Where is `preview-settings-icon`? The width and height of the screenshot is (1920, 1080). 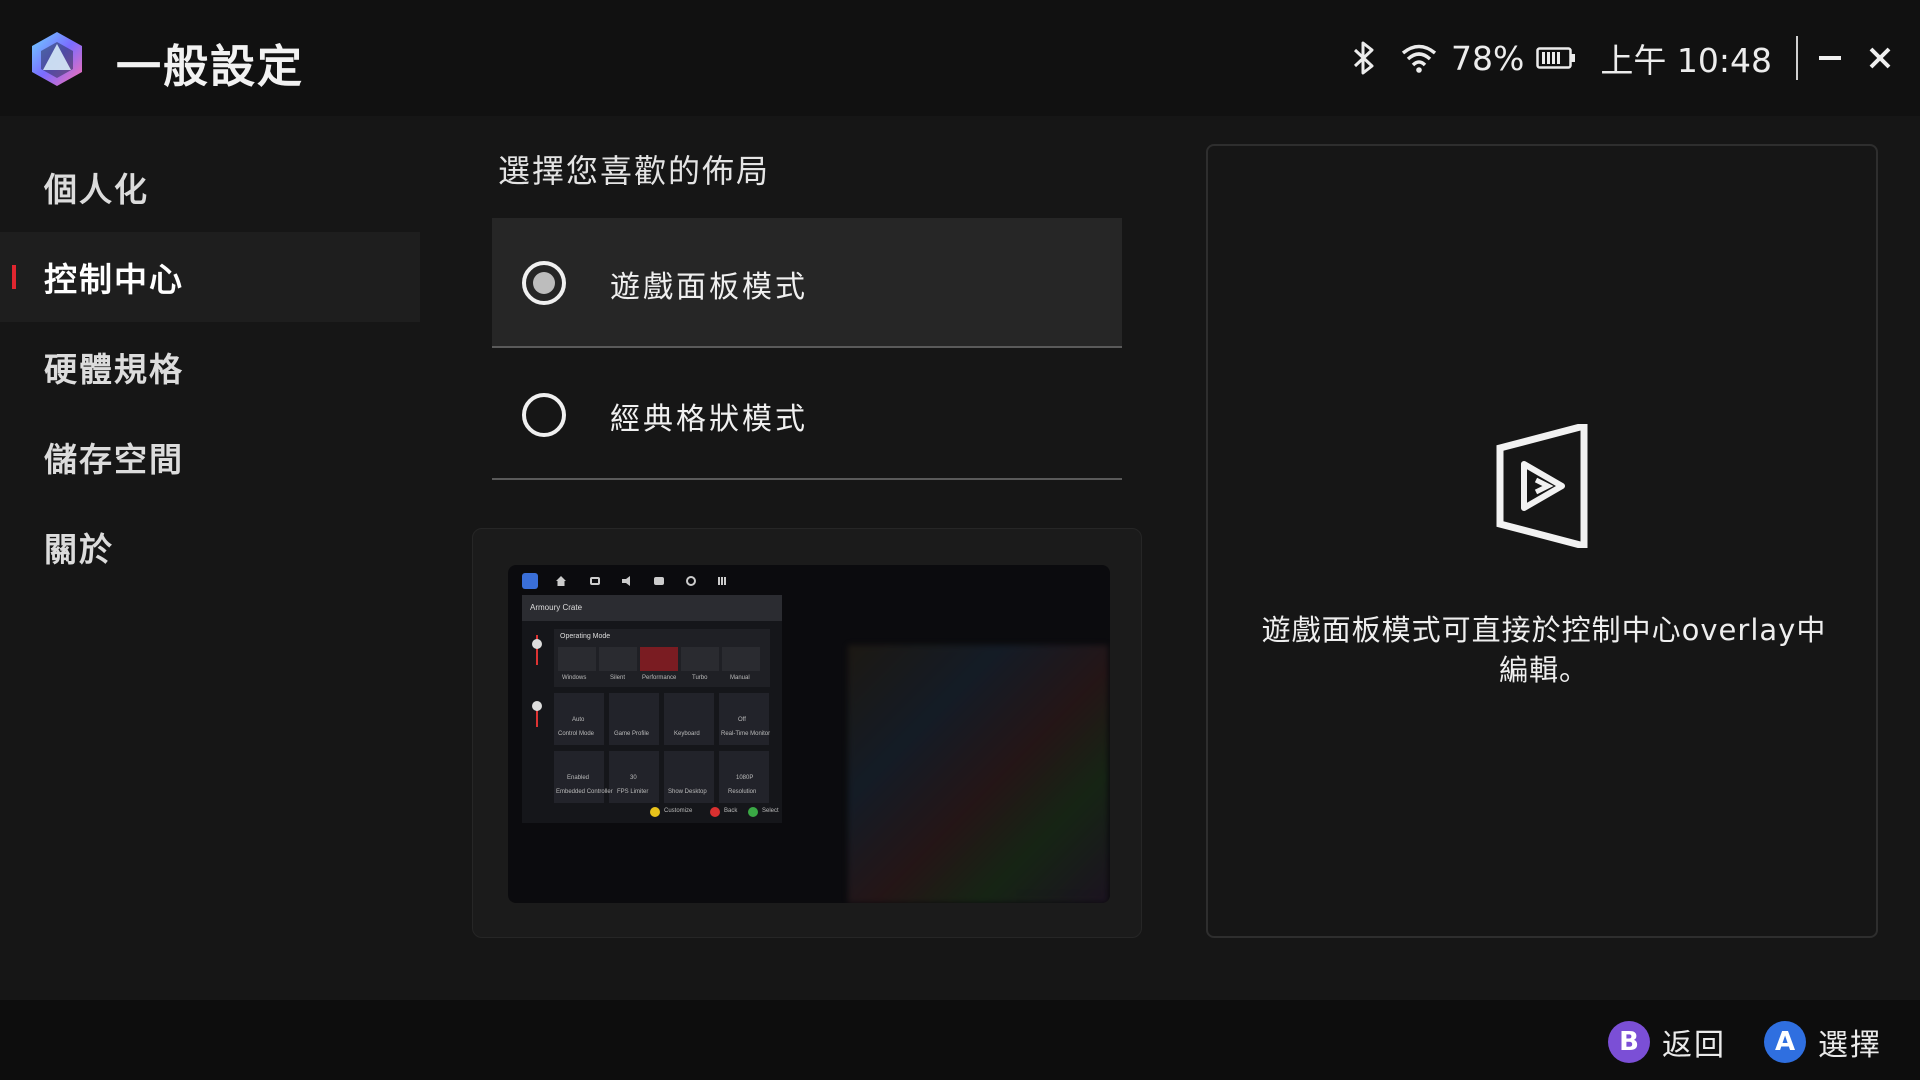
preview-settings-icon is located at coordinates (691, 581).